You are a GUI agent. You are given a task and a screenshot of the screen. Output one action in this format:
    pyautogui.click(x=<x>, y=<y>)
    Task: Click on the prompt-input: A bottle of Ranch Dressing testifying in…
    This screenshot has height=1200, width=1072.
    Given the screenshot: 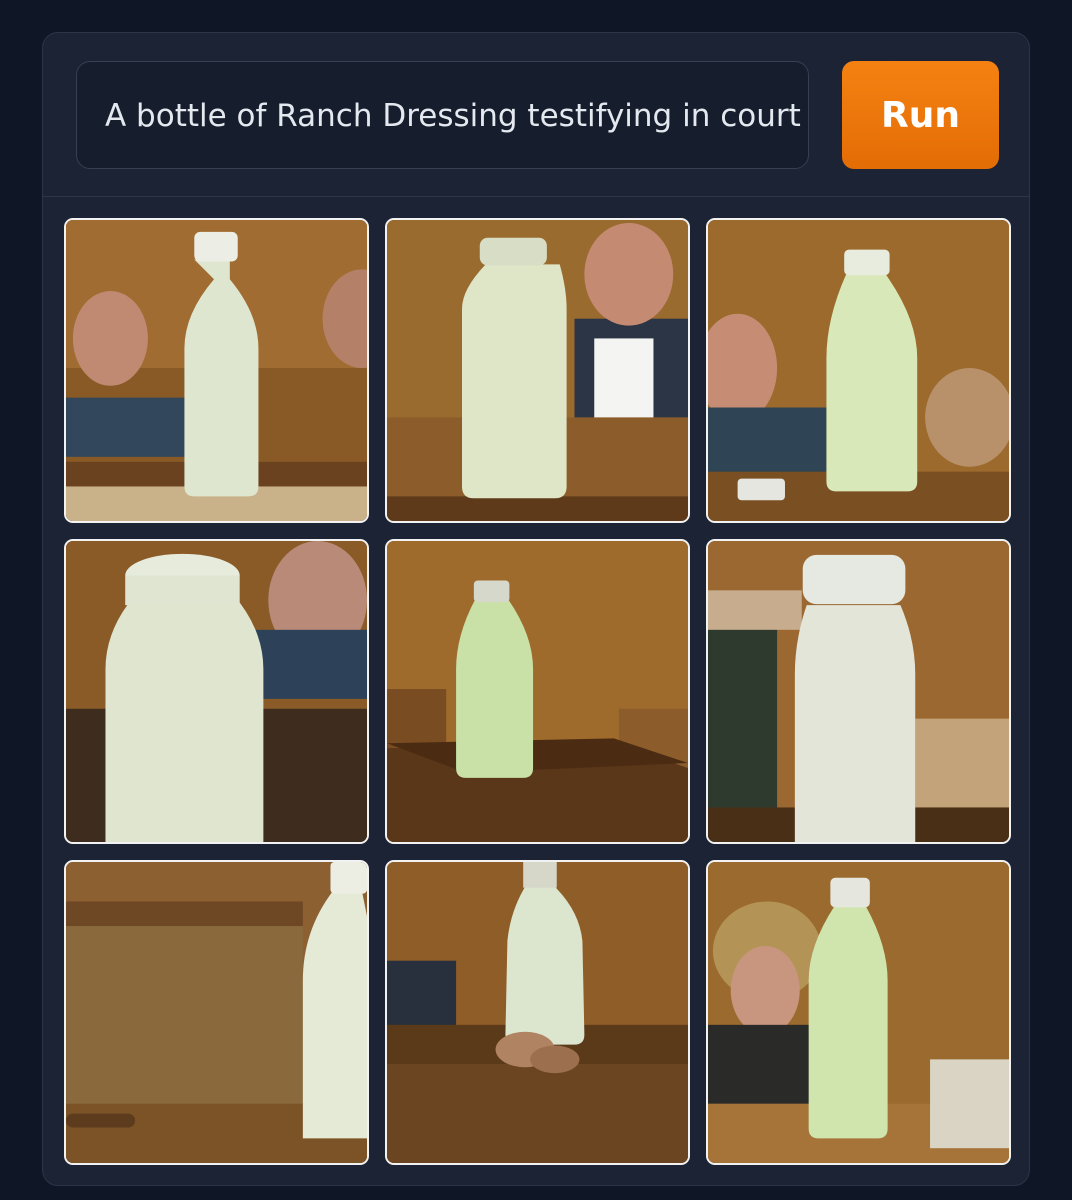 What is the action you would take?
    pyautogui.click(x=442, y=115)
    